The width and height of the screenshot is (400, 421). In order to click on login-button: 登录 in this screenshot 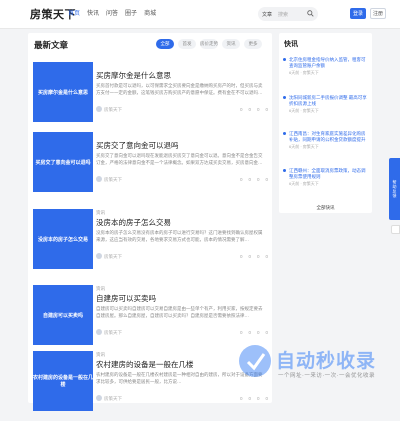, I will do `click(358, 13)`.